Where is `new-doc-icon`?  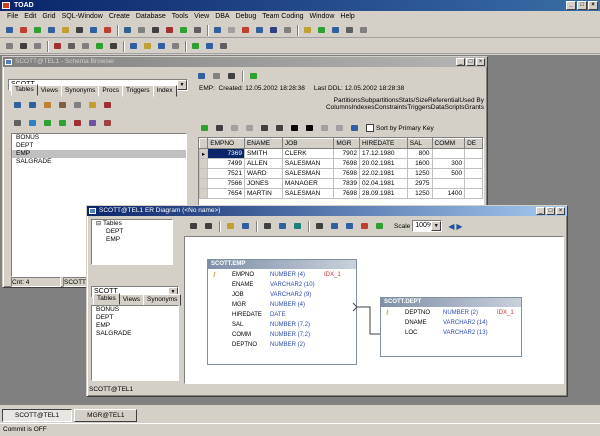 new-doc-icon is located at coordinates (208, 226).